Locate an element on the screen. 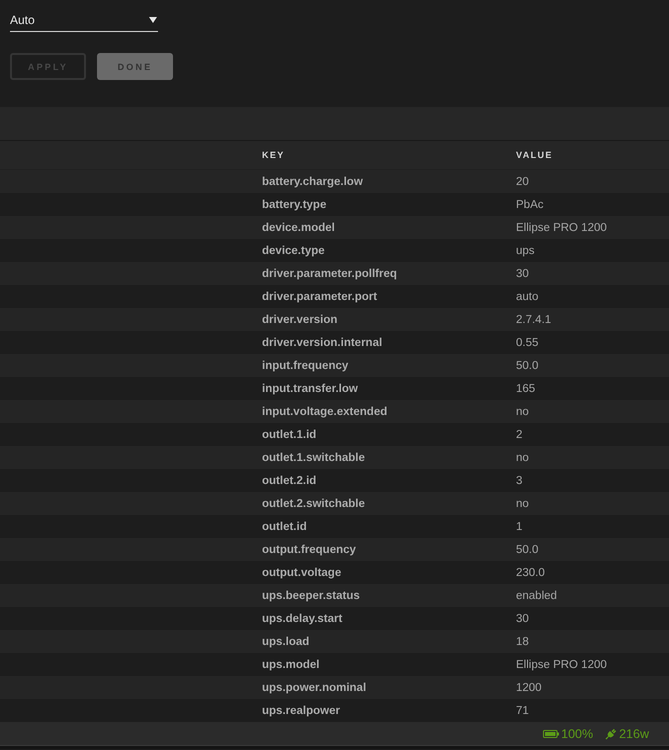 The width and height of the screenshot is (669, 750). key-cell-text: outlet.1.switchable is located at coordinates (313, 458).